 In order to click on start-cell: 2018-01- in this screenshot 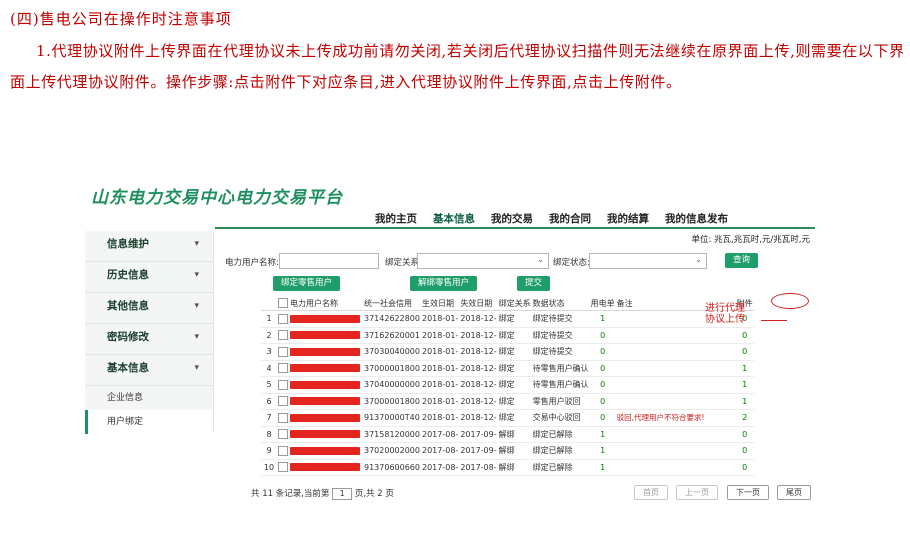, I will do `click(440, 385)`.